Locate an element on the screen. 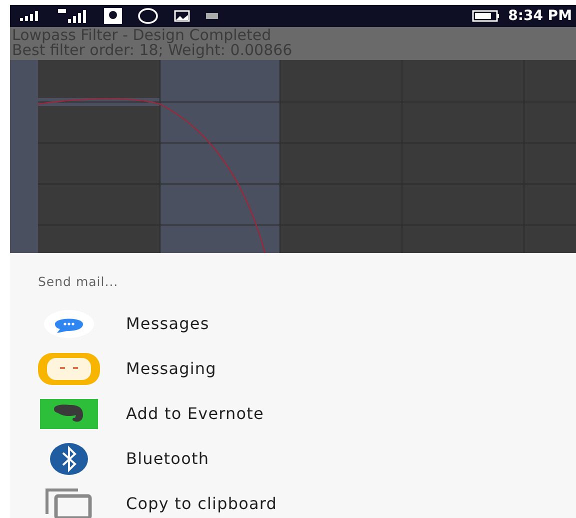 The width and height of the screenshot is (576, 518). notification-icon is located at coordinates (113, 16).